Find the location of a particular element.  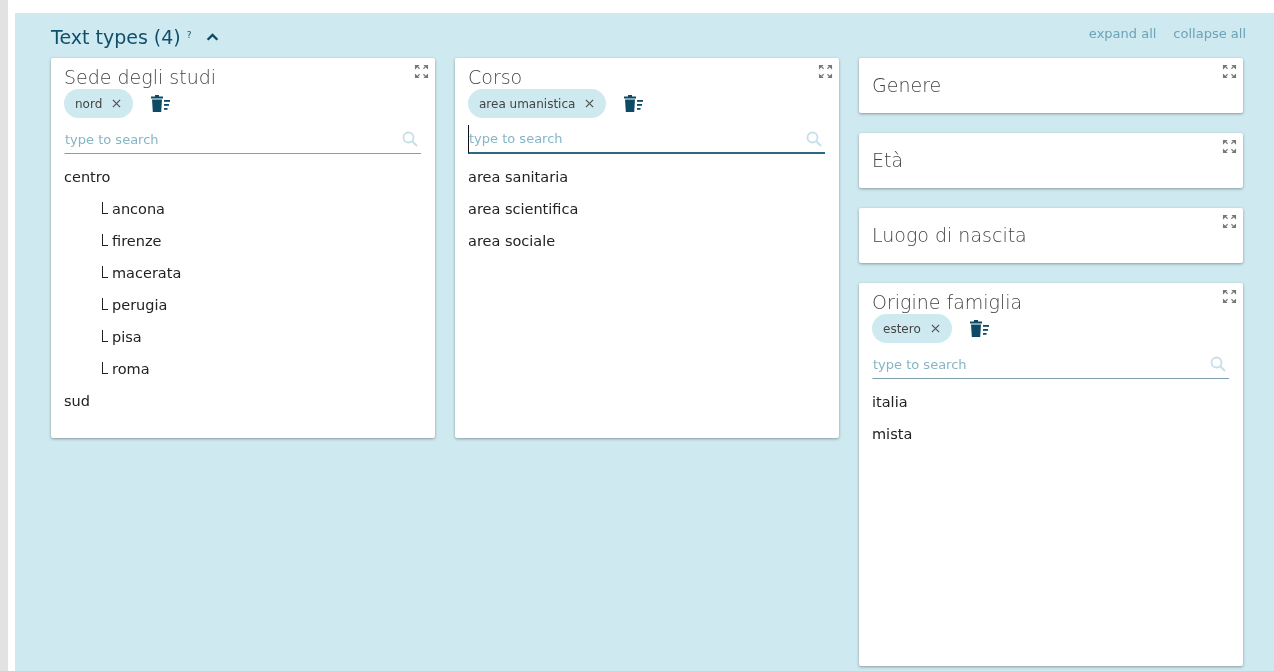

filter-chip: nord is located at coordinates (99, 103).